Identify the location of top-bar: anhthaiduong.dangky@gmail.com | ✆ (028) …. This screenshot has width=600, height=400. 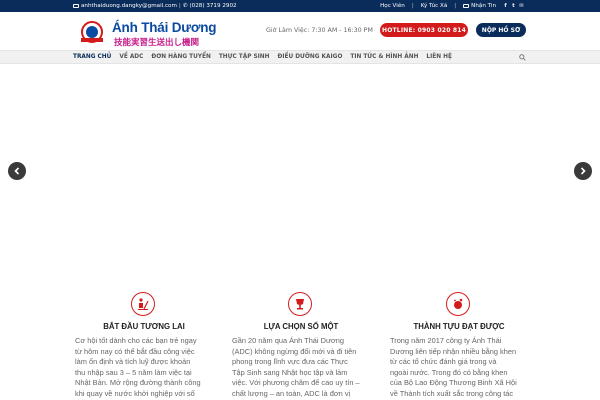
(300, 6).